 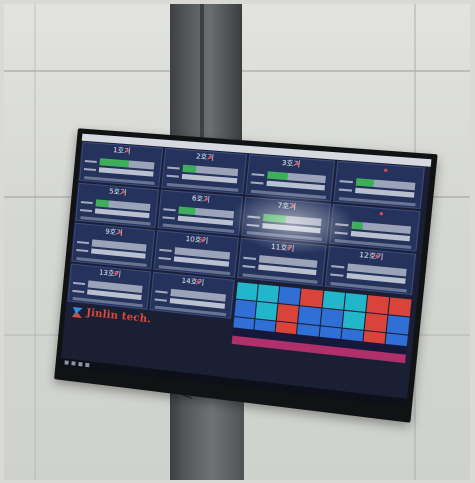 What do you see at coordinates (191, 295) in the screenshot?
I see `machine-tile: 14호기` at bounding box center [191, 295].